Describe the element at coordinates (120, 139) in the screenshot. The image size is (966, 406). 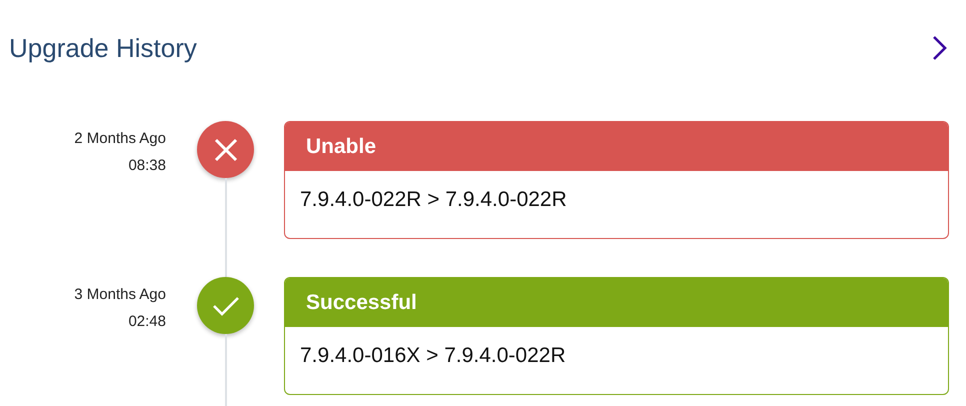
I see `relative-date: 2 Months Ago` at that location.